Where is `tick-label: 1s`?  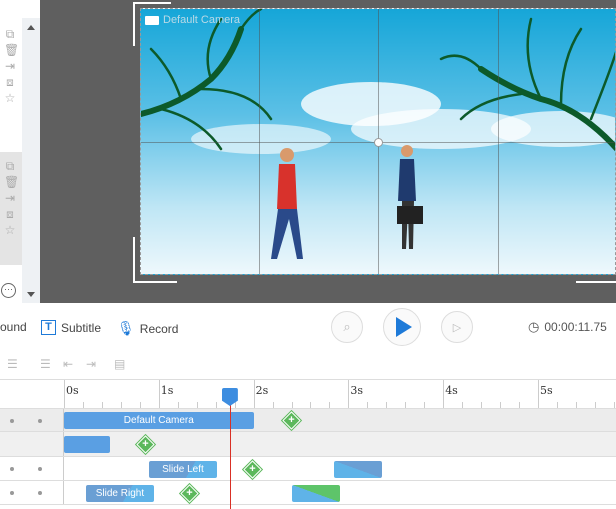
tick-label: 1s is located at coordinates (167, 390).